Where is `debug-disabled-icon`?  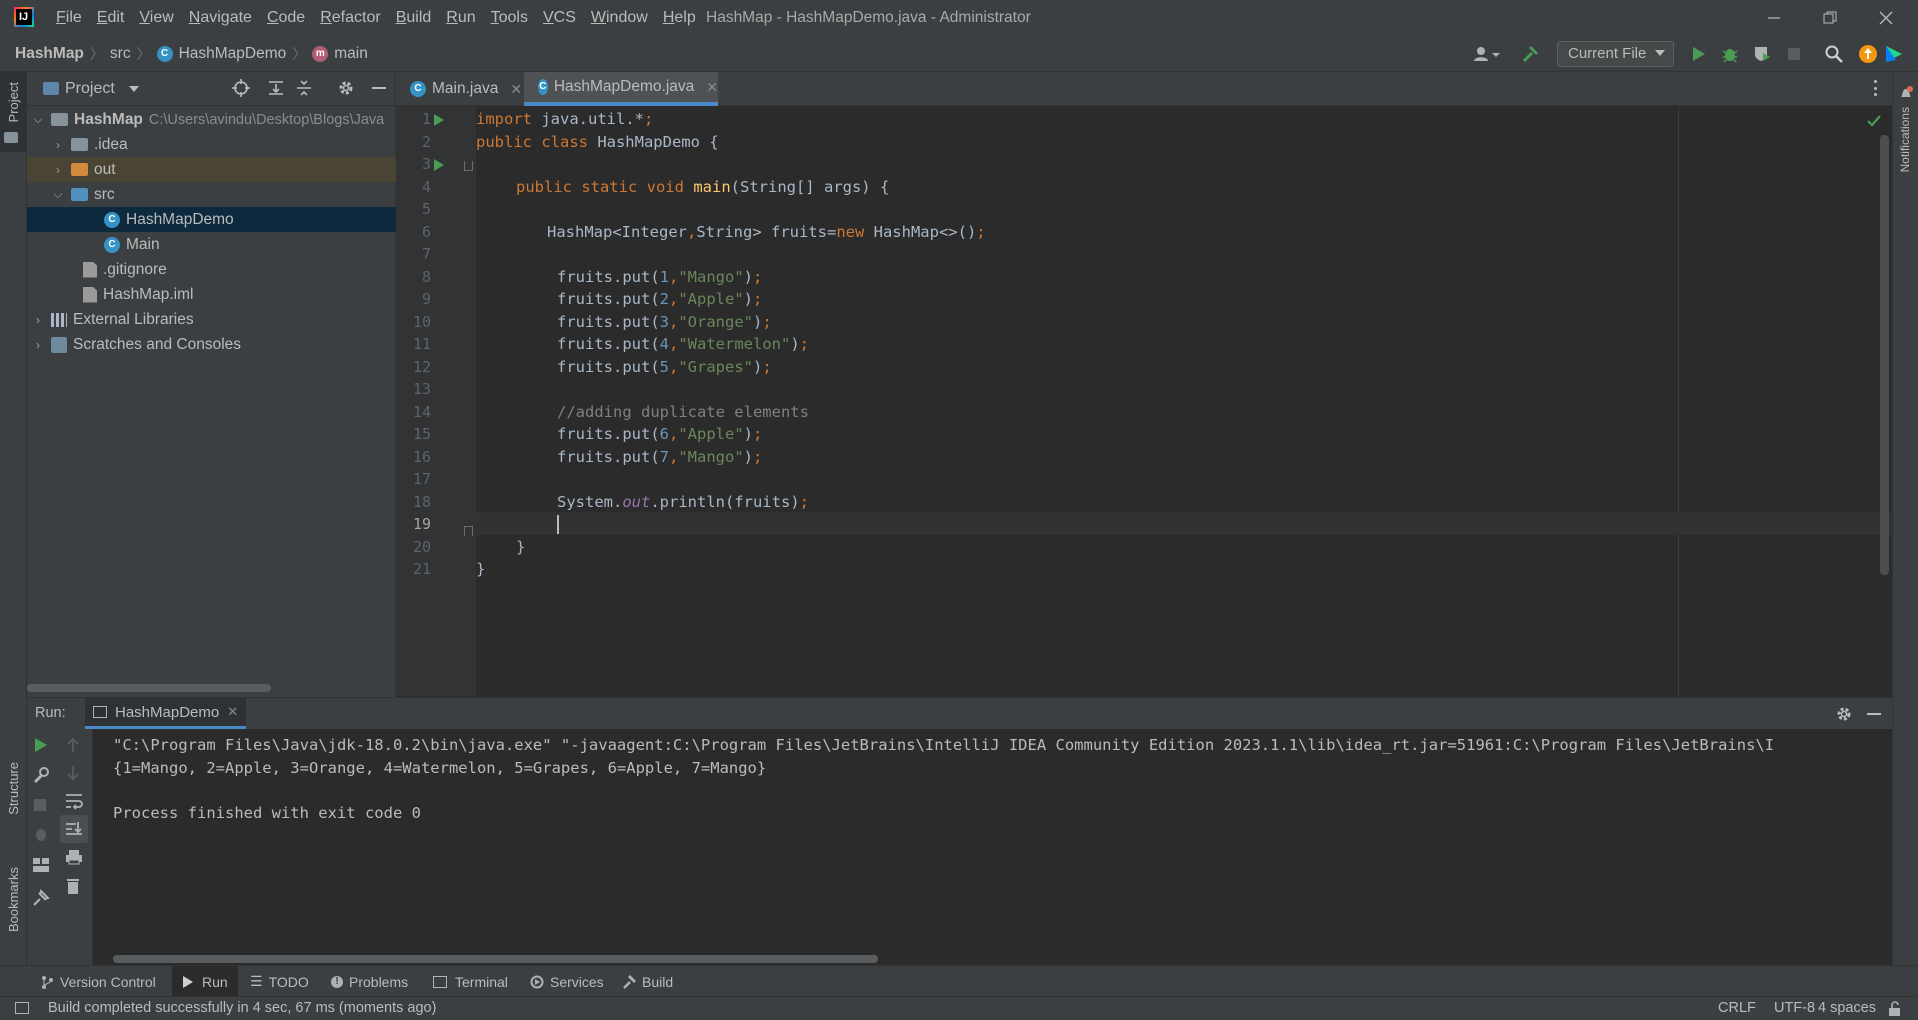
debug-disabled-icon is located at coordinates (42, 835).